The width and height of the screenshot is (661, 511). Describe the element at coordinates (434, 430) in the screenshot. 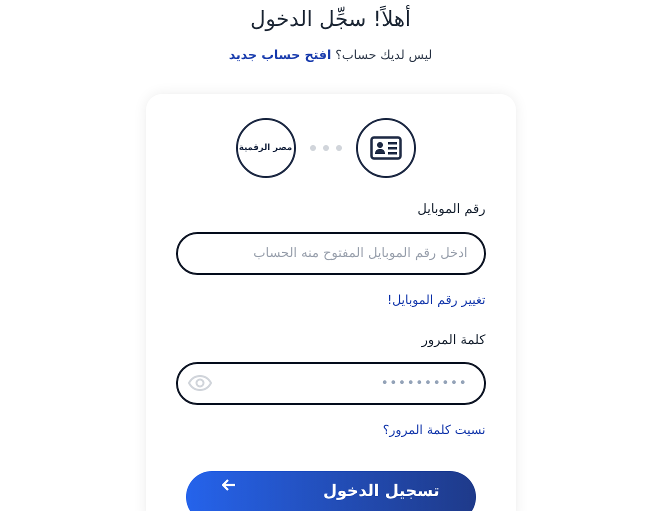

I see `forgot-password-link: نسيت كلمة المرور؟` at that location.